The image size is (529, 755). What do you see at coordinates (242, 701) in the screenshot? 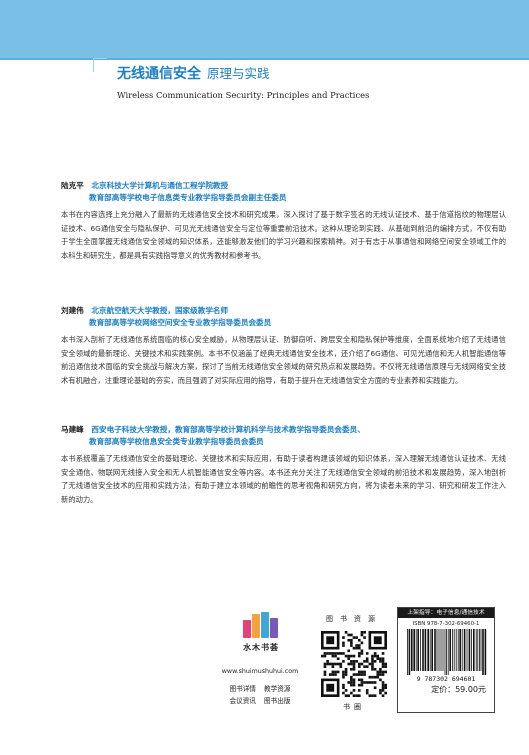
I see `link-conference-news: 会议资讯` at bounding box center [242, 701].